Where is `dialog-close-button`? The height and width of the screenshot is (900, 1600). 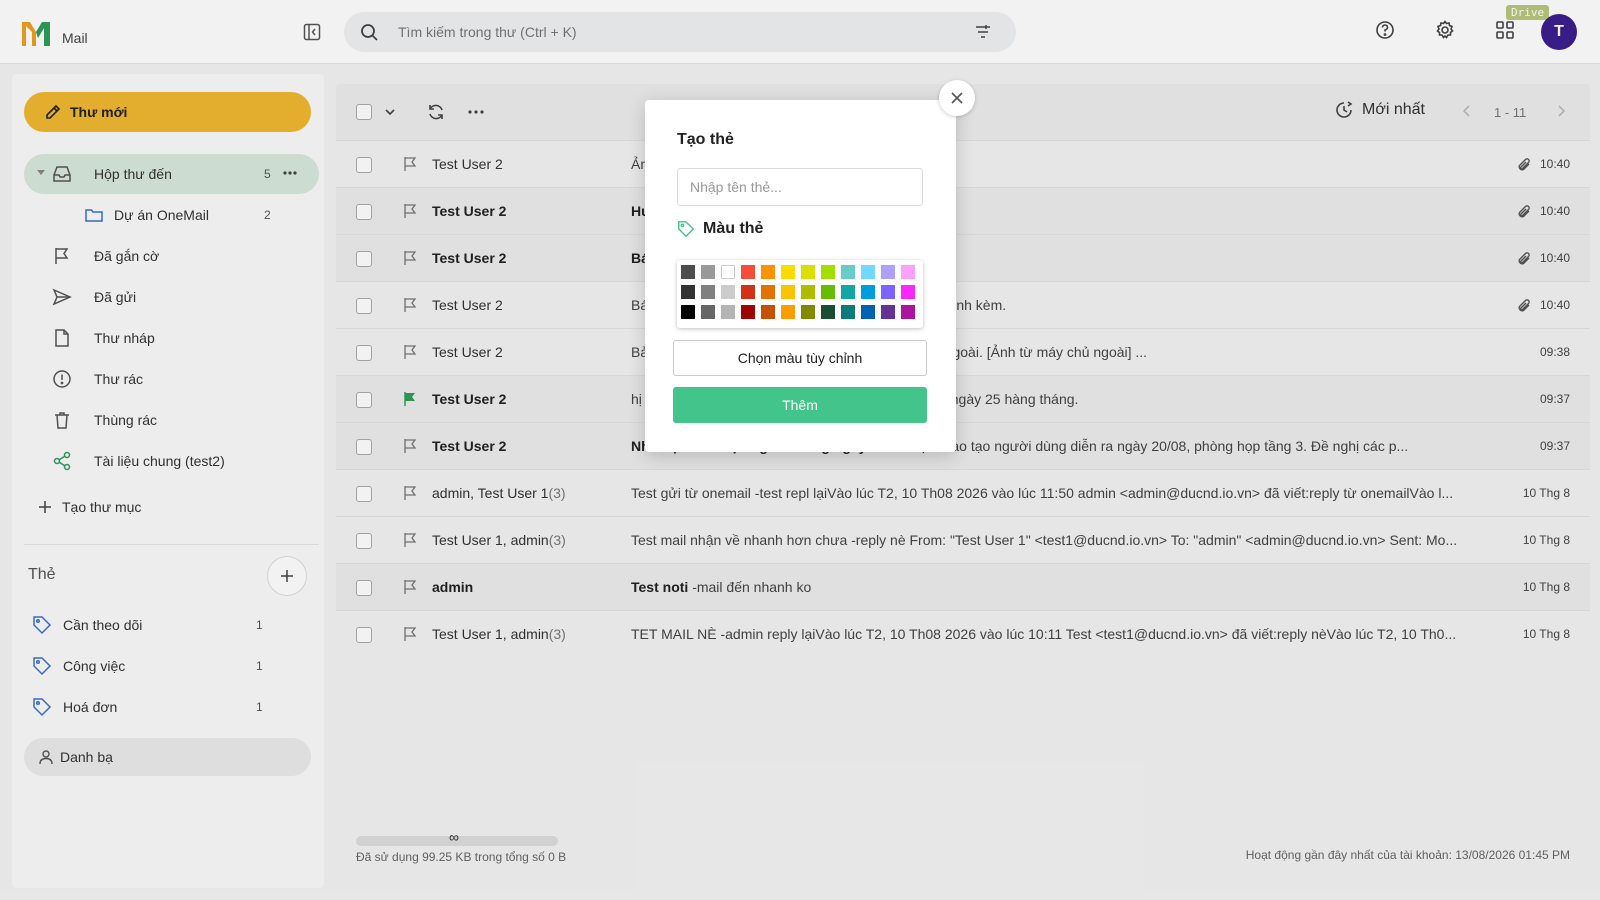 dialog-close-button is located at coordinates (957, 98).